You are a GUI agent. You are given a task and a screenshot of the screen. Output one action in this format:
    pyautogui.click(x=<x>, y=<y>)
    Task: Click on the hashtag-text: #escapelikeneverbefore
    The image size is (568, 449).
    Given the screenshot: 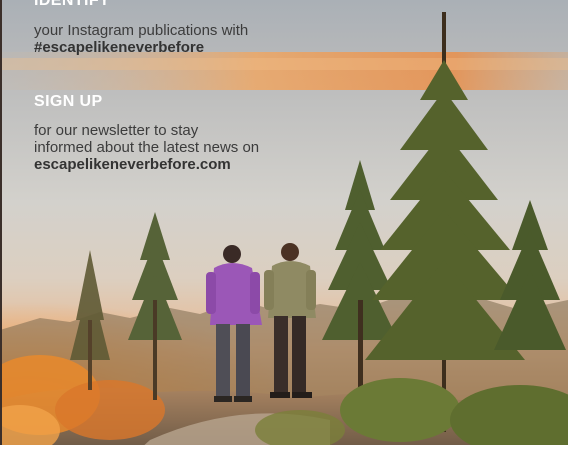 What is the action you would take?
    pyautogui.click(x=119, y=47)
    